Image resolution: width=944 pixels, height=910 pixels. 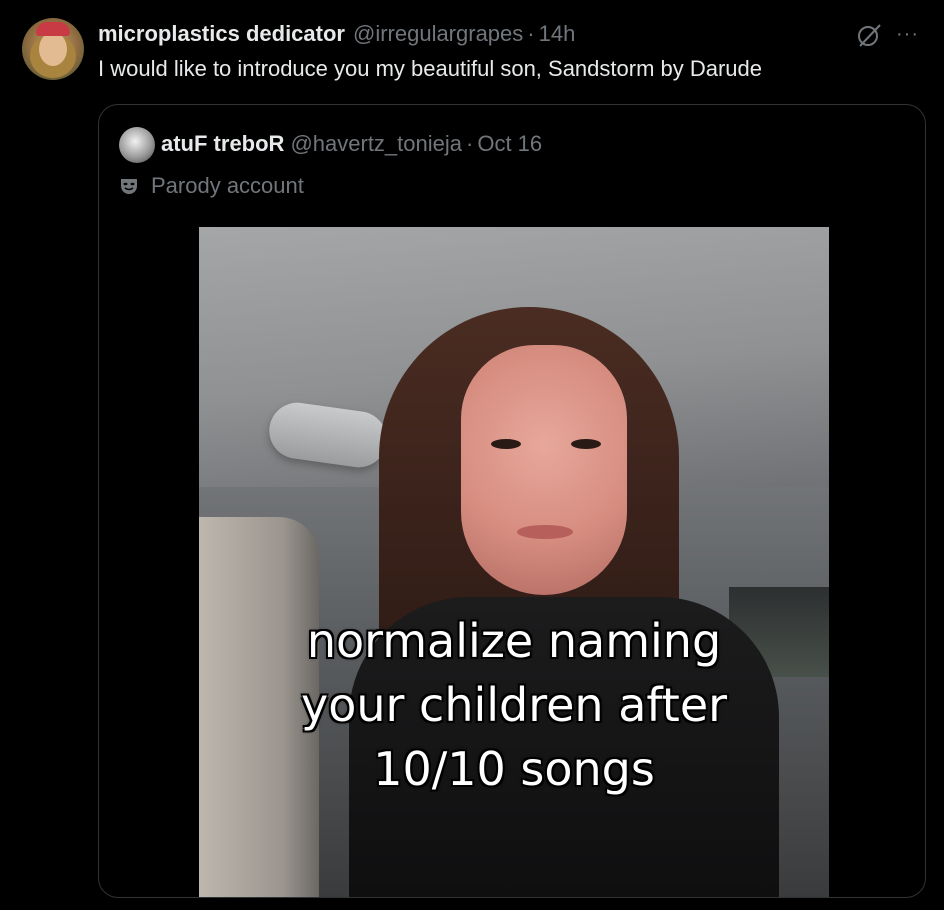 I want to click on avatar-hat, so click(x=53, y=29).